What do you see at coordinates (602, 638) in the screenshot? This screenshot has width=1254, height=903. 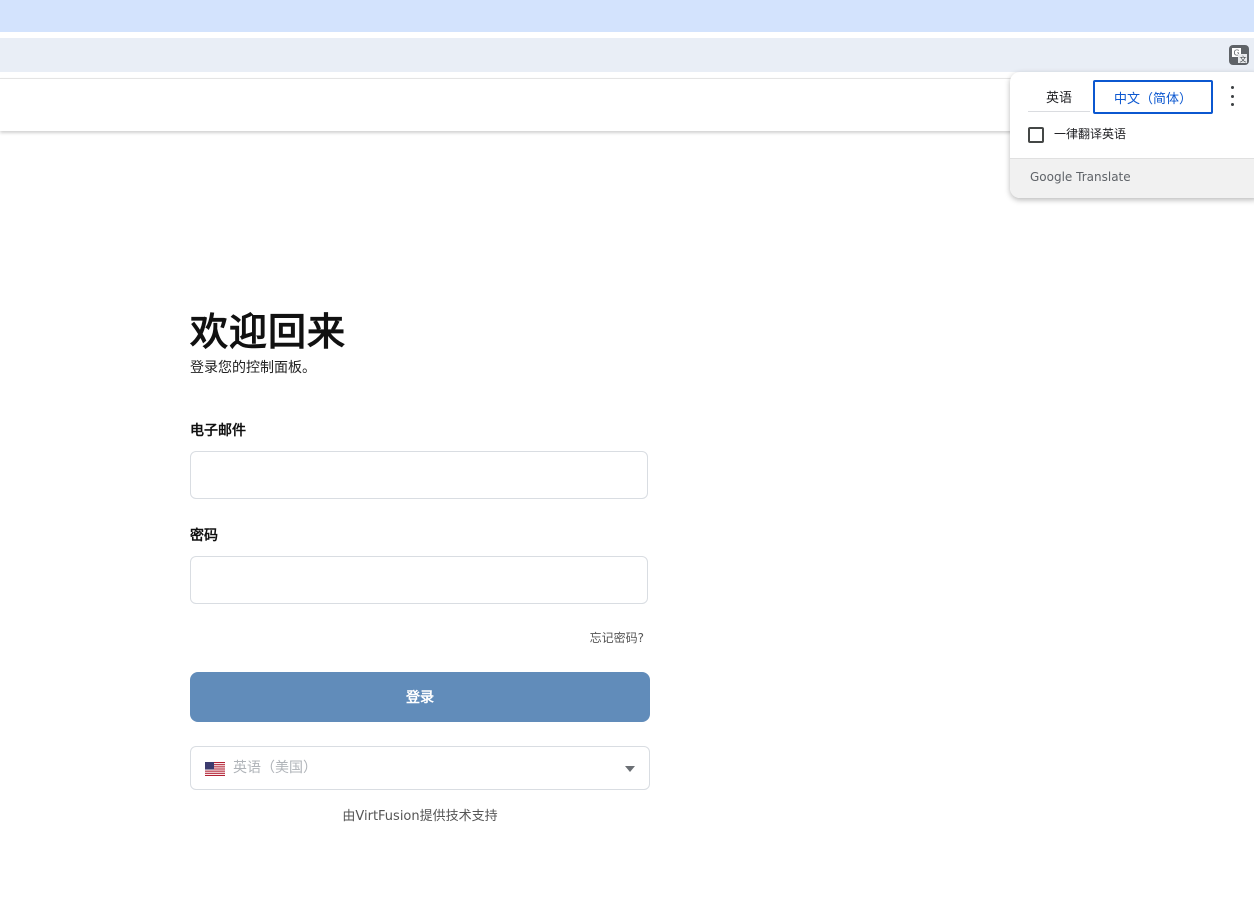 I see `forgot-password-link: 忘记密码?` at bounding box center [602, 638].